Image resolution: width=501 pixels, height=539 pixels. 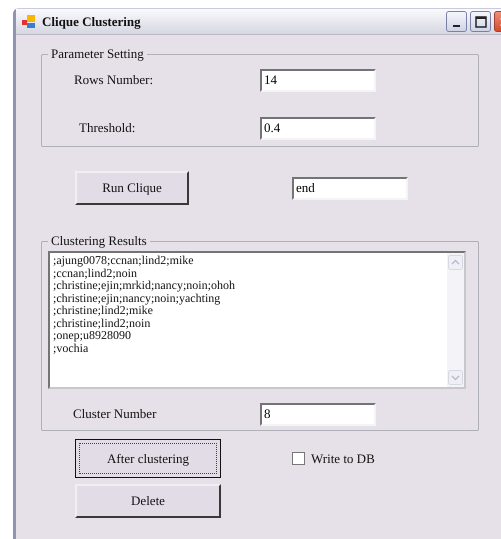 What do you see at coordinates (350, 188) in the screenshot?
I see `status-field: end` at bounding box center [350, 188].